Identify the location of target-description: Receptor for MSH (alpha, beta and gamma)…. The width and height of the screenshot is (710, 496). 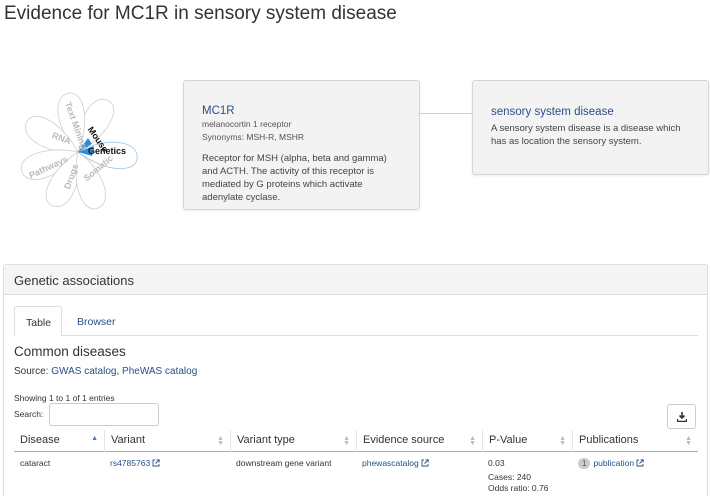
(294, 178).